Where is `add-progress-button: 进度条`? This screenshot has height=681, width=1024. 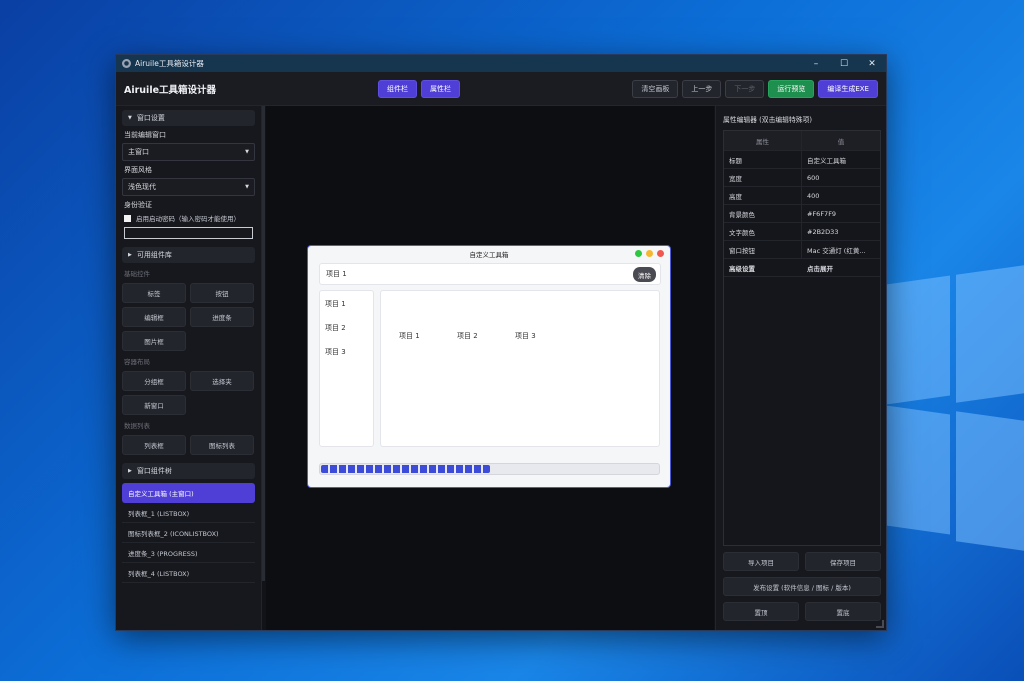
add-progress-button: 进度条 is located at coordinates (222, 317).